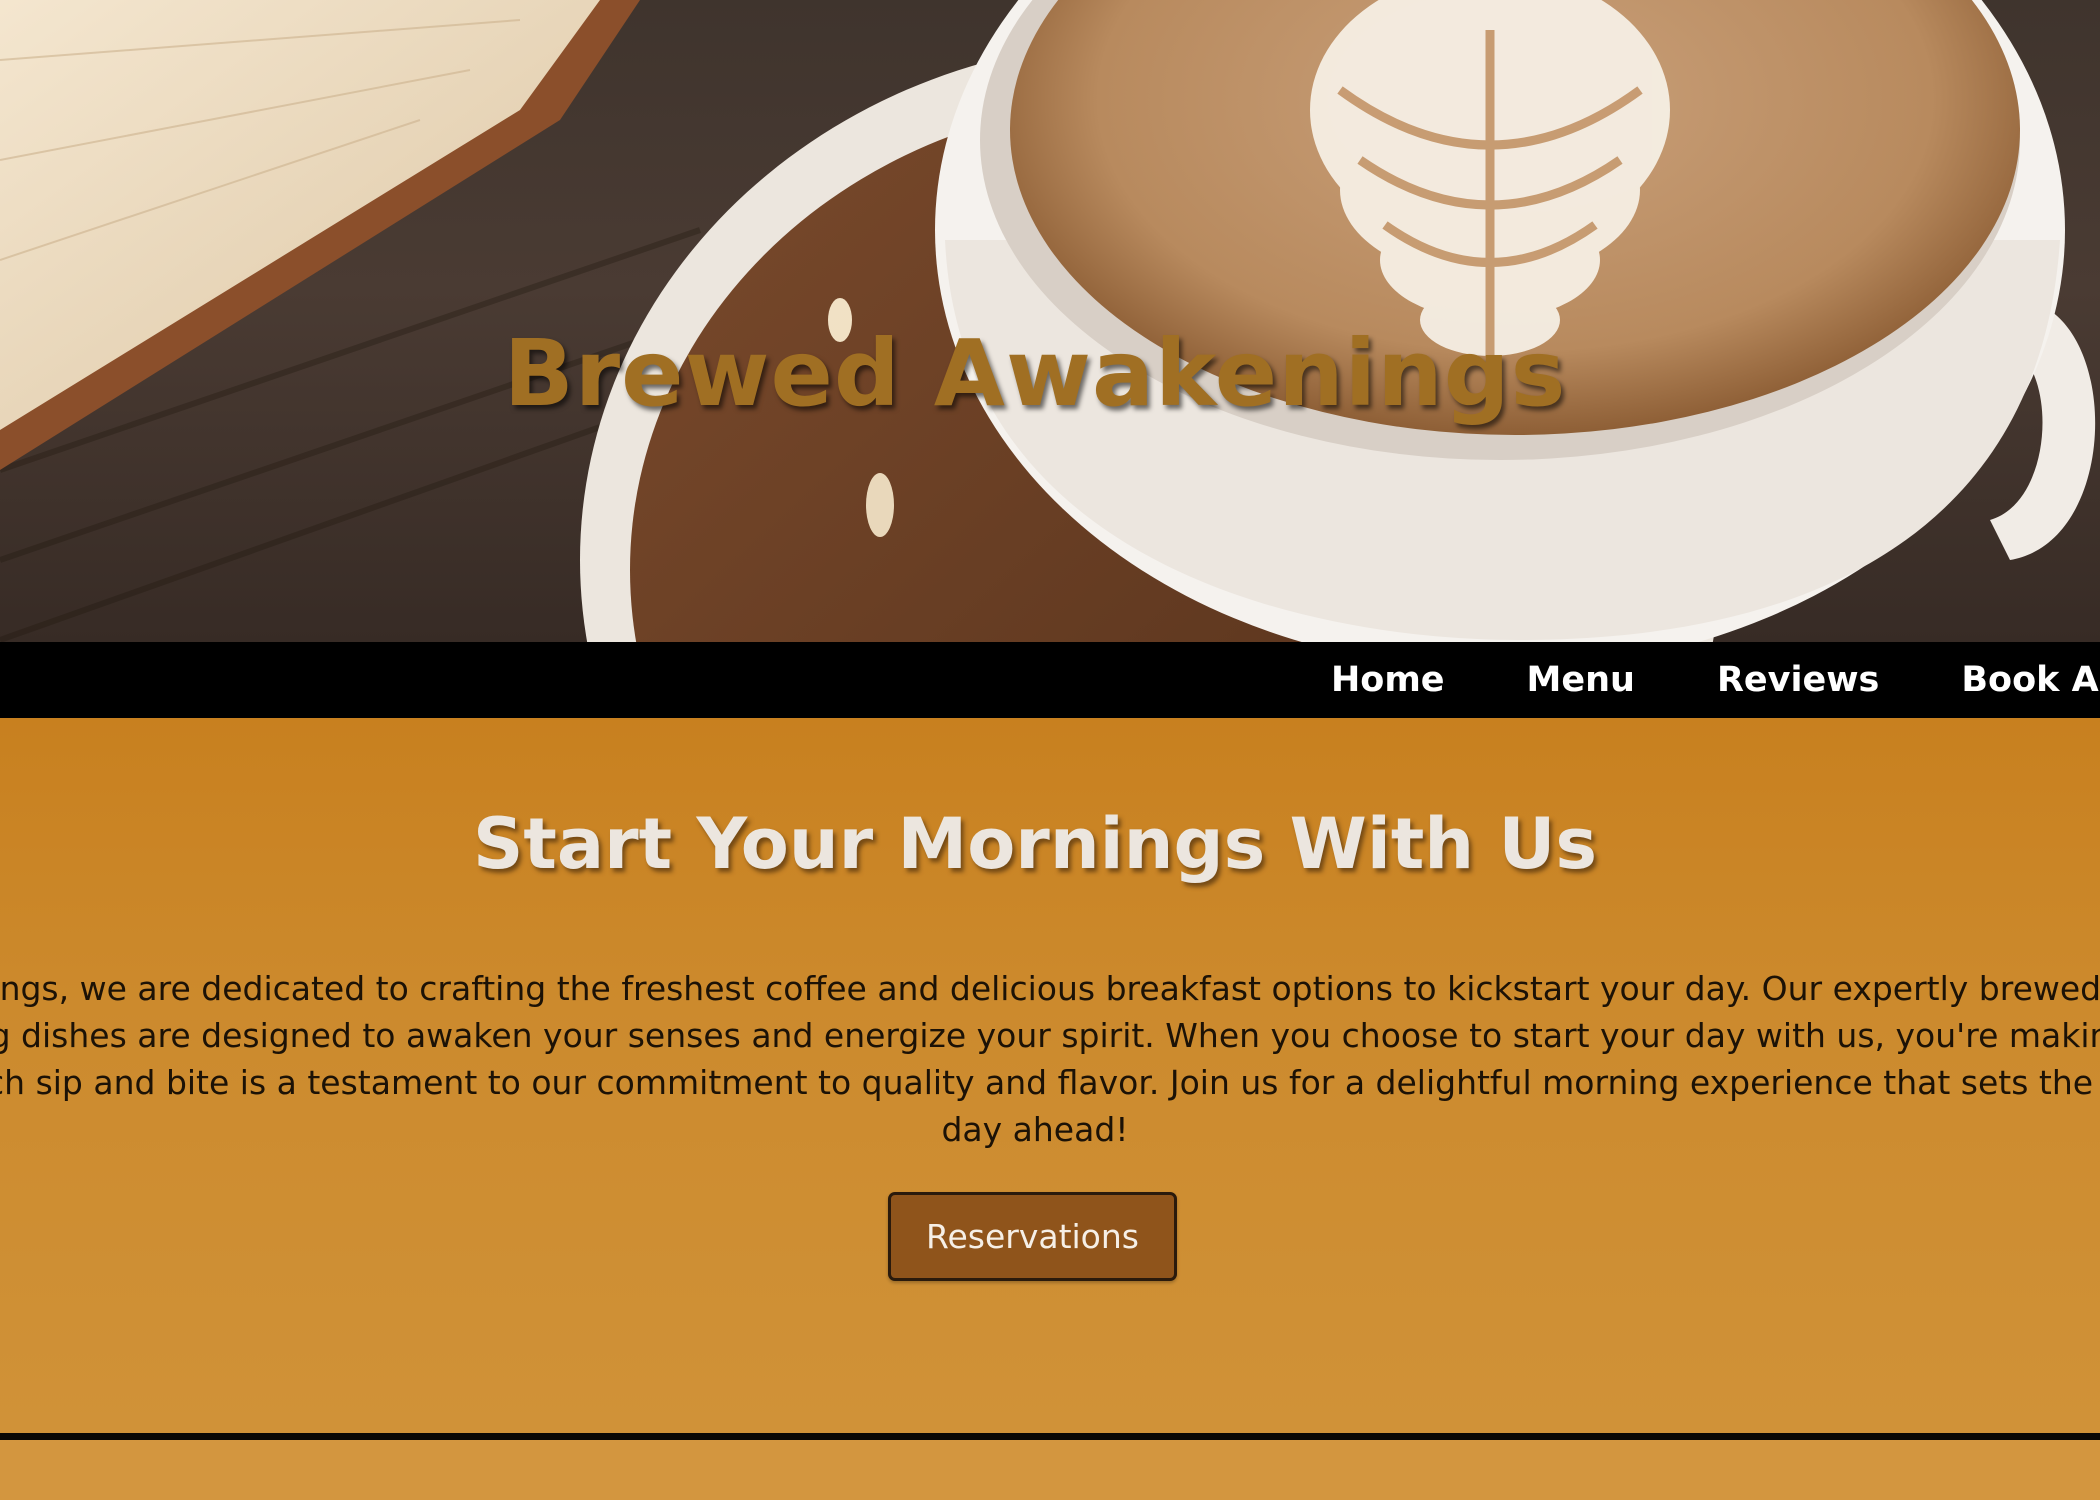 This screenshot has width=2100, height=1500. What do you see at coordinates (1050, 680) in the screenshot?
I see `main-nav: Home Menu Reviews Book A Rese` at bounding box center [1050, 680].